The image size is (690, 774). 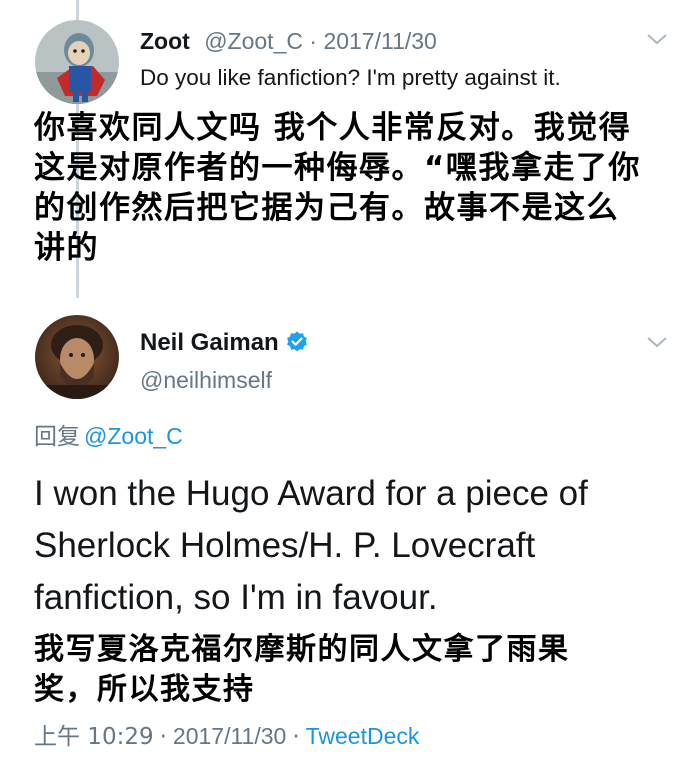 What do you see at coordinates (333, 128) in the screenshot?
I see `translation-line: 你喜欢同人文吗 我个人非常反对。我觉得` at bounding box center [333, 128].